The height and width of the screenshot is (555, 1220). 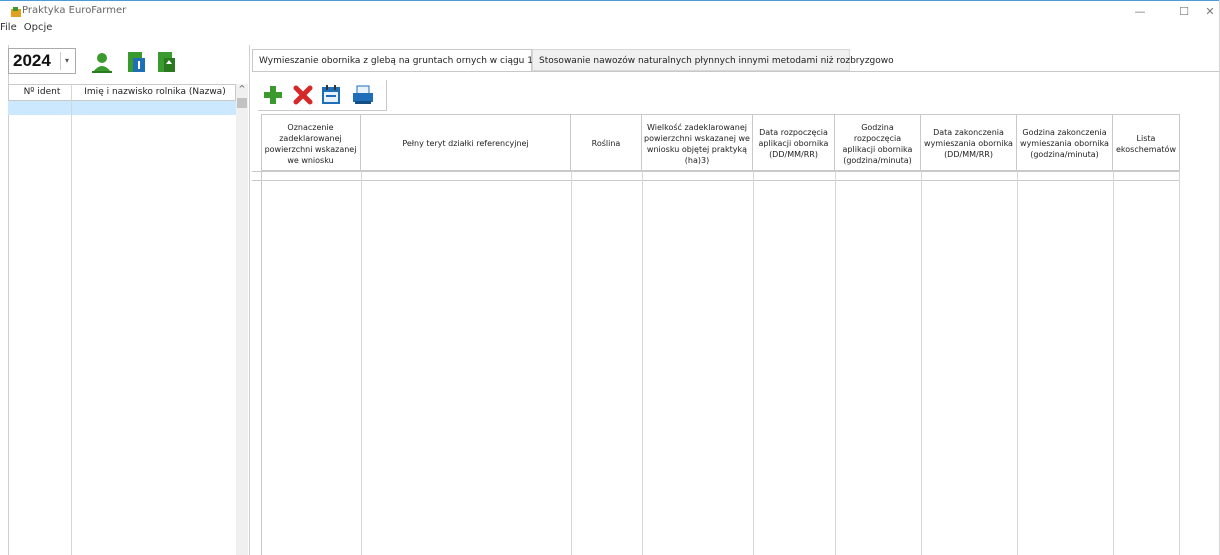 I want to click on menu-bar: File Opcje, so click(x=26, y=29).